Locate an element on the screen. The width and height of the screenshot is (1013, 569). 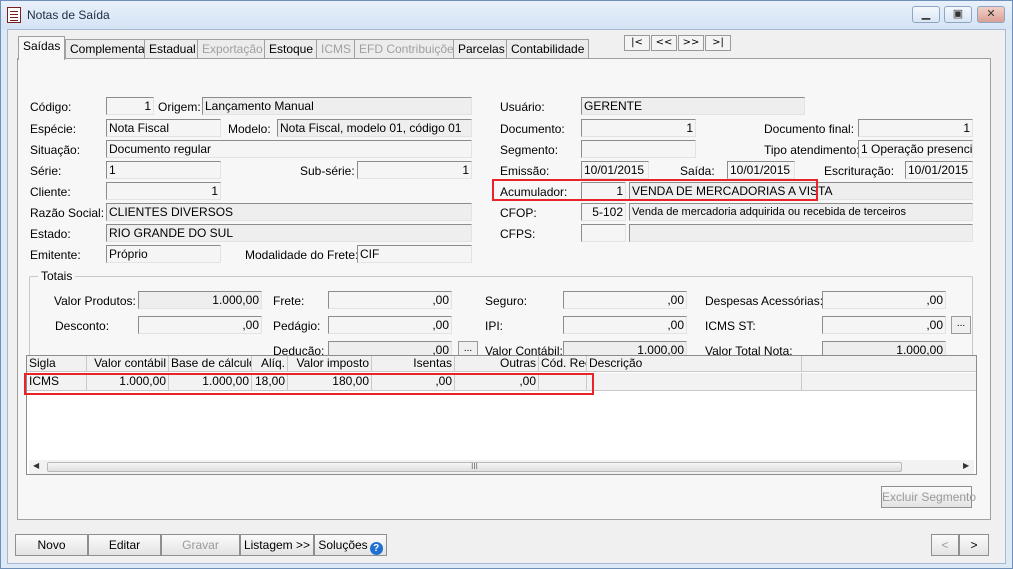
col-aliquota: Alíq. is located at coordinates (270, 364).